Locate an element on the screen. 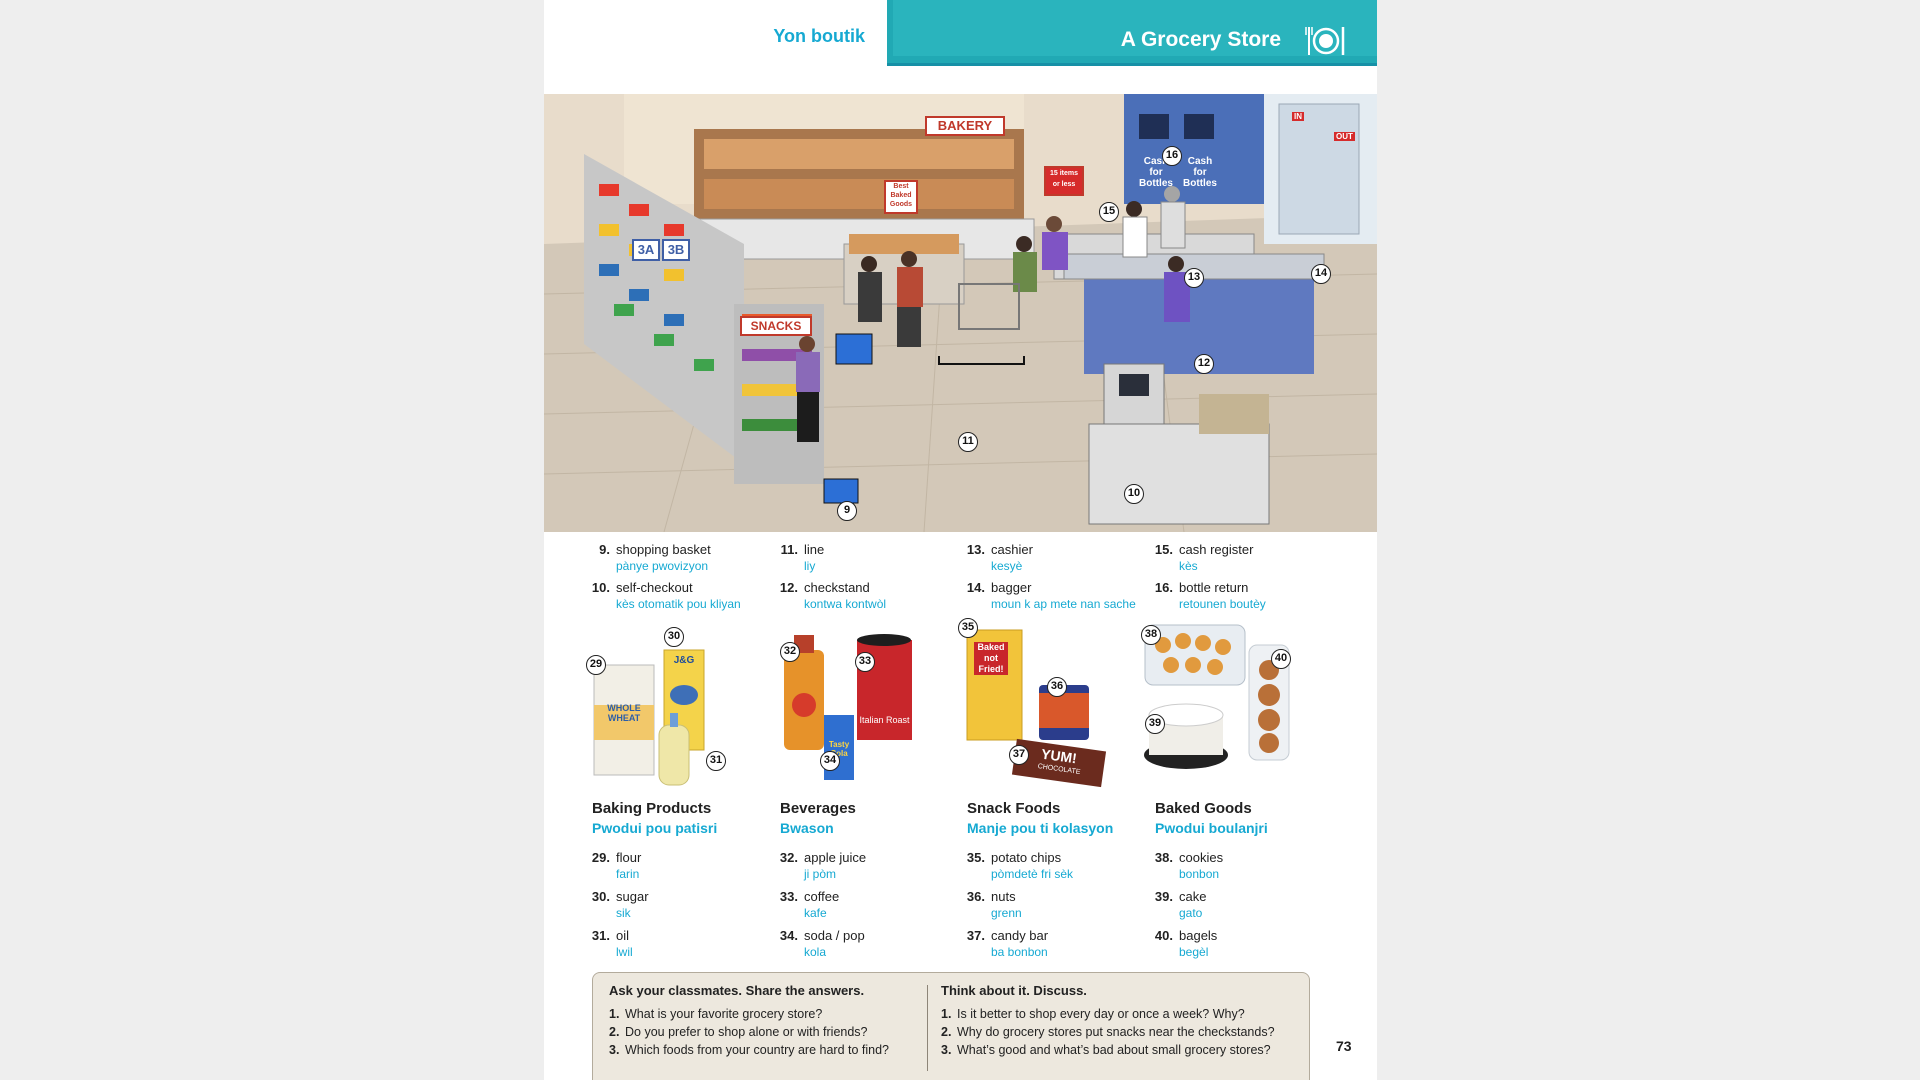  header-title-english: A Grocery Store is located at coordinates (1200, 39).